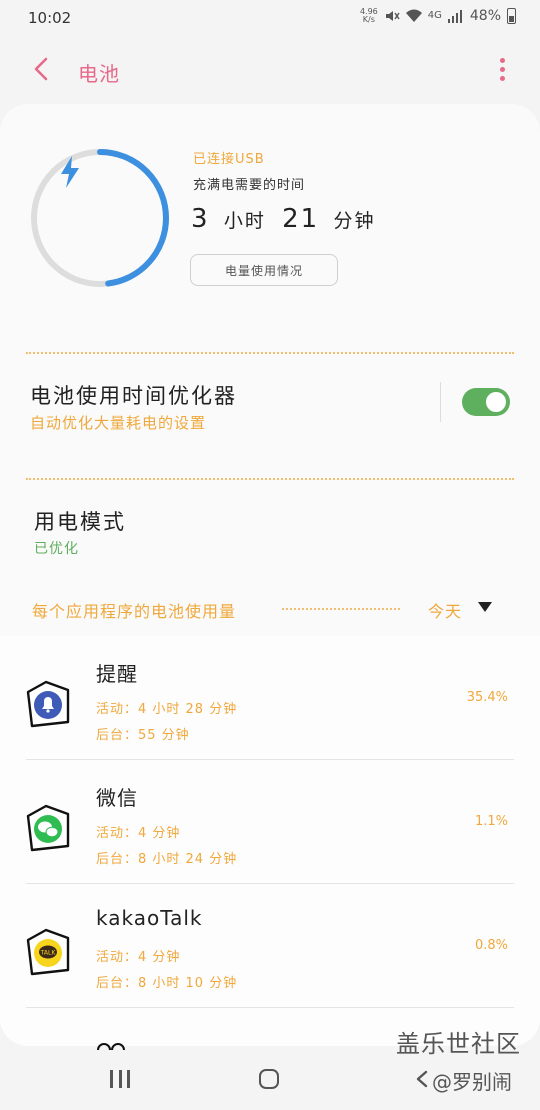  Describe the element at coordinates (445, 610) in the screenshot. I see `period-selector: 今天` at that location.